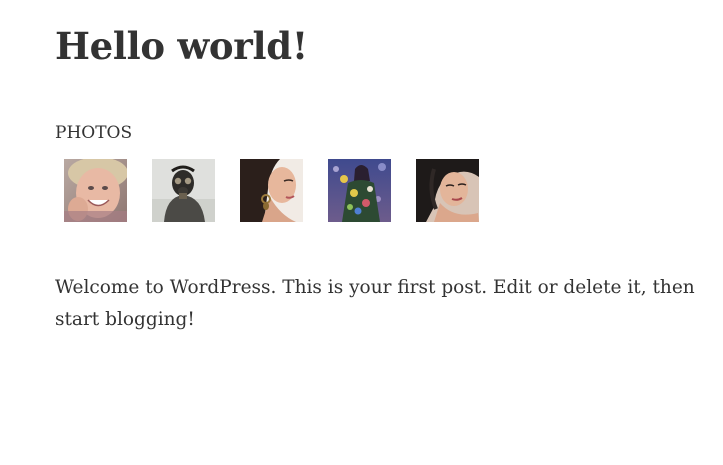 The height and width of the screenshot is (465, 723). Describe the element at coordinates (94, 133) in the screenshot. I see `gallery-heading: PHOTOS` at that location.